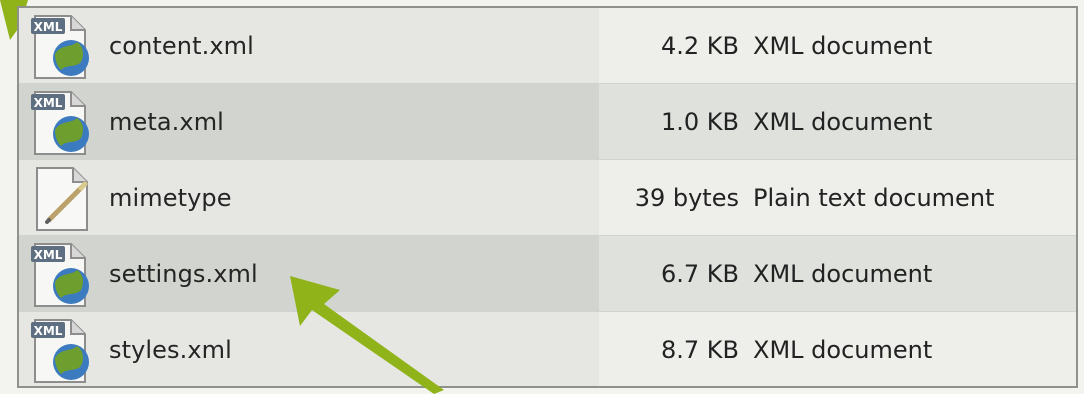  What do you see at coordinates (309, 121) in the screenshot?
I see `file-name-cell: XML meta.xml` at bounding box center [309, 121].